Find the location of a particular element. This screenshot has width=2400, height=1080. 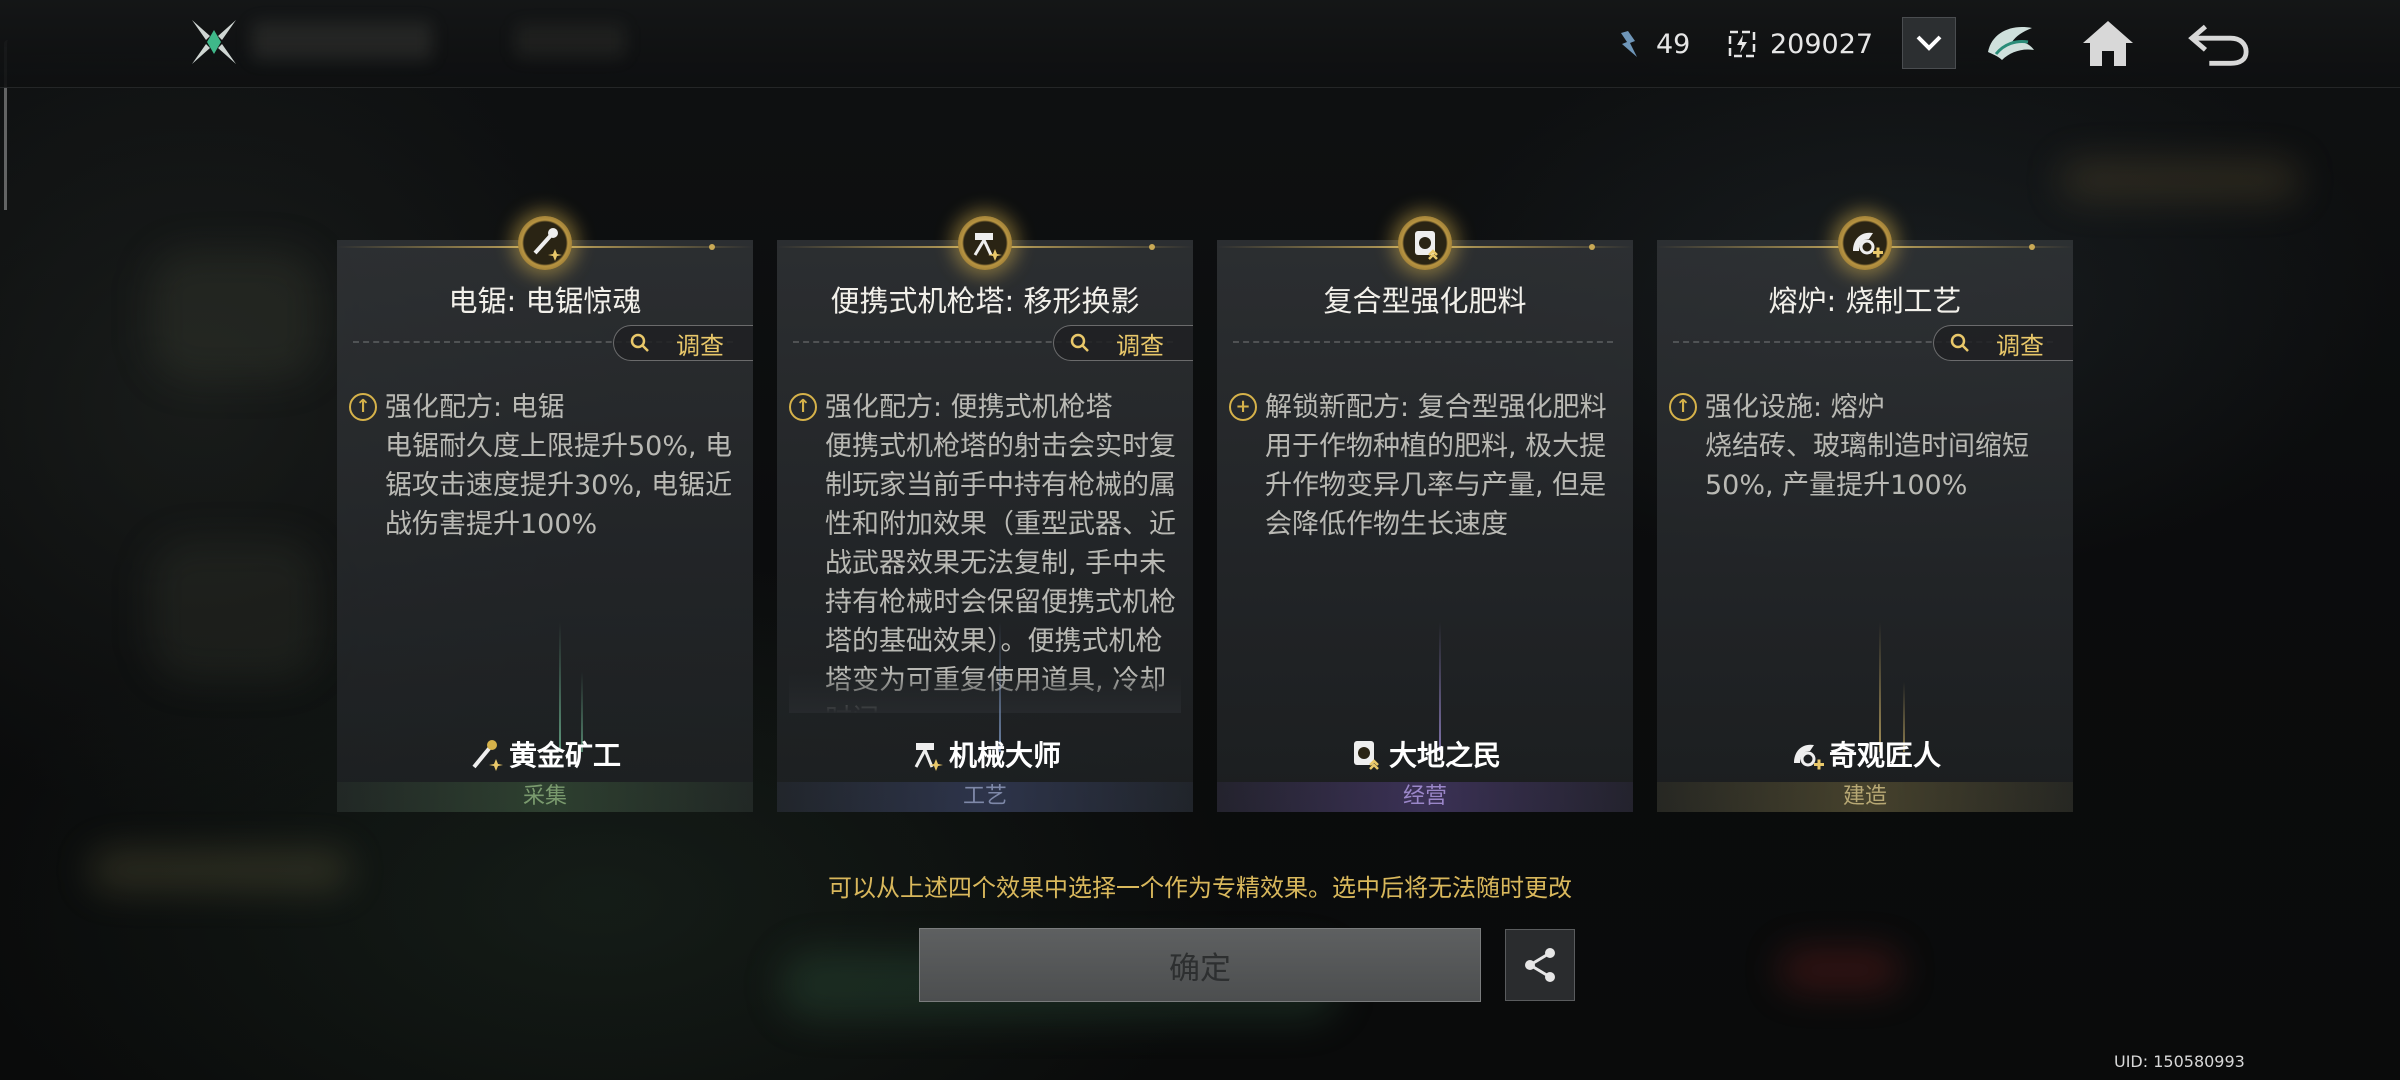

role-name: 机械大师 is located at coordinates (1004, 755).